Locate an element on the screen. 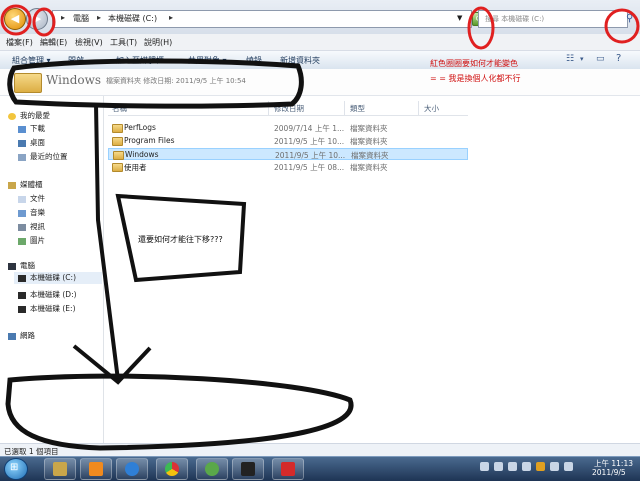 Image resolution: width=640 pixels, height=481 pixels. preview-pane-icon: ▭ is located at coordinates (600, 59).